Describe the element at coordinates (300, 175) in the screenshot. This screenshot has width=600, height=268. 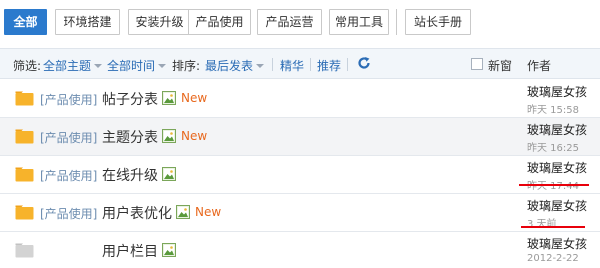
I see `thread-row: [产品使用] 在线升级 玻璃屋女孩 昨天 17:44` at that location.